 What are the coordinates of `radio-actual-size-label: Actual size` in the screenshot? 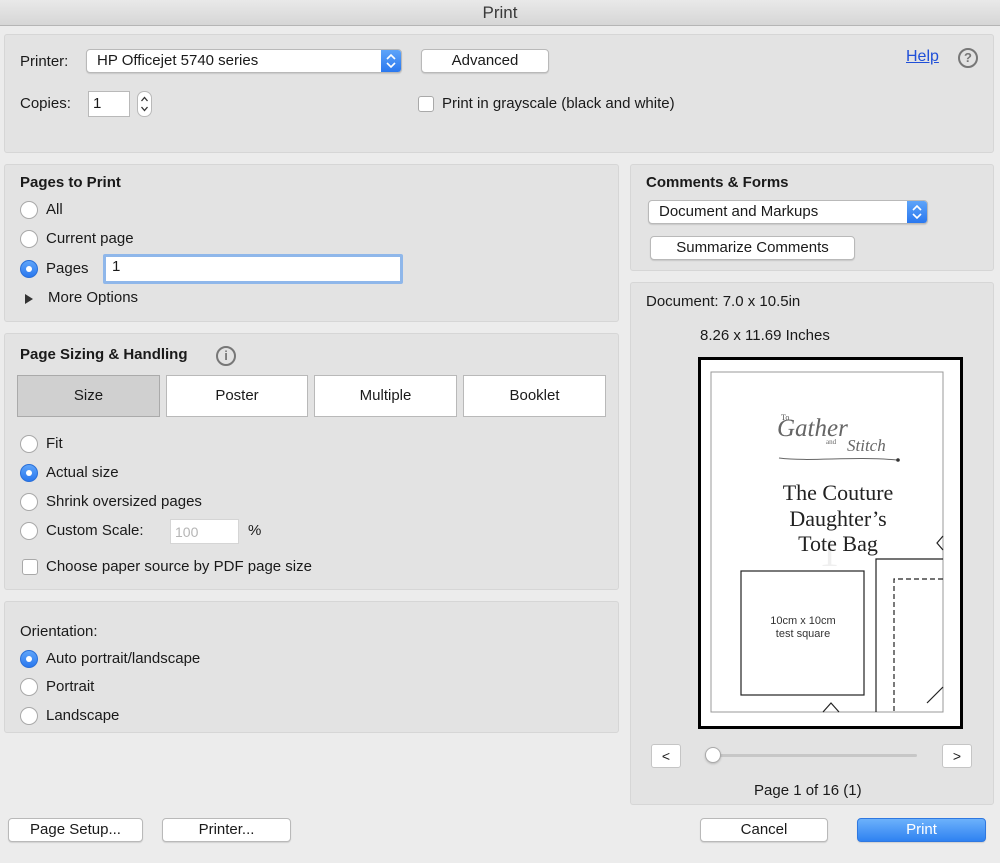 It's located at (82, 472).